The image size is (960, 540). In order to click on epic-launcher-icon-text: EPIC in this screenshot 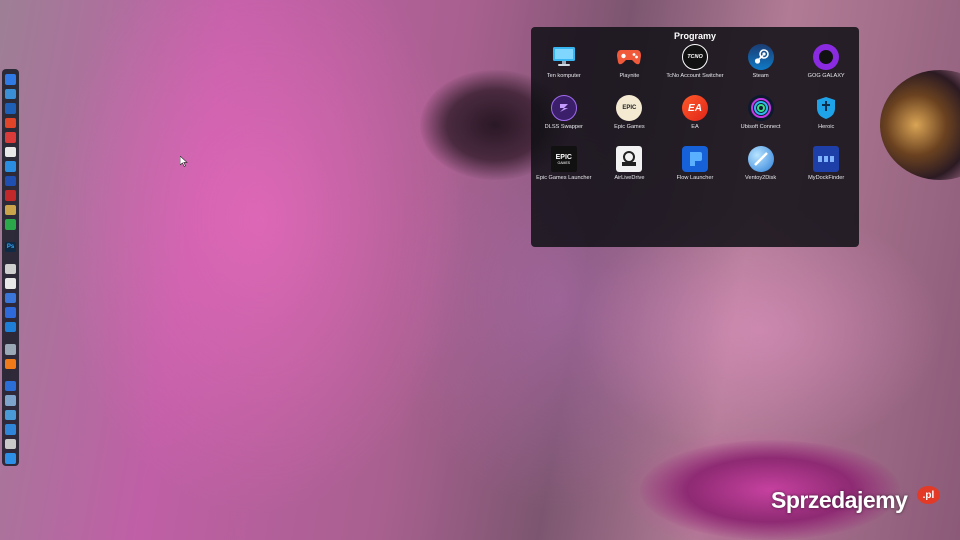, I will do `click(563, 157)`.